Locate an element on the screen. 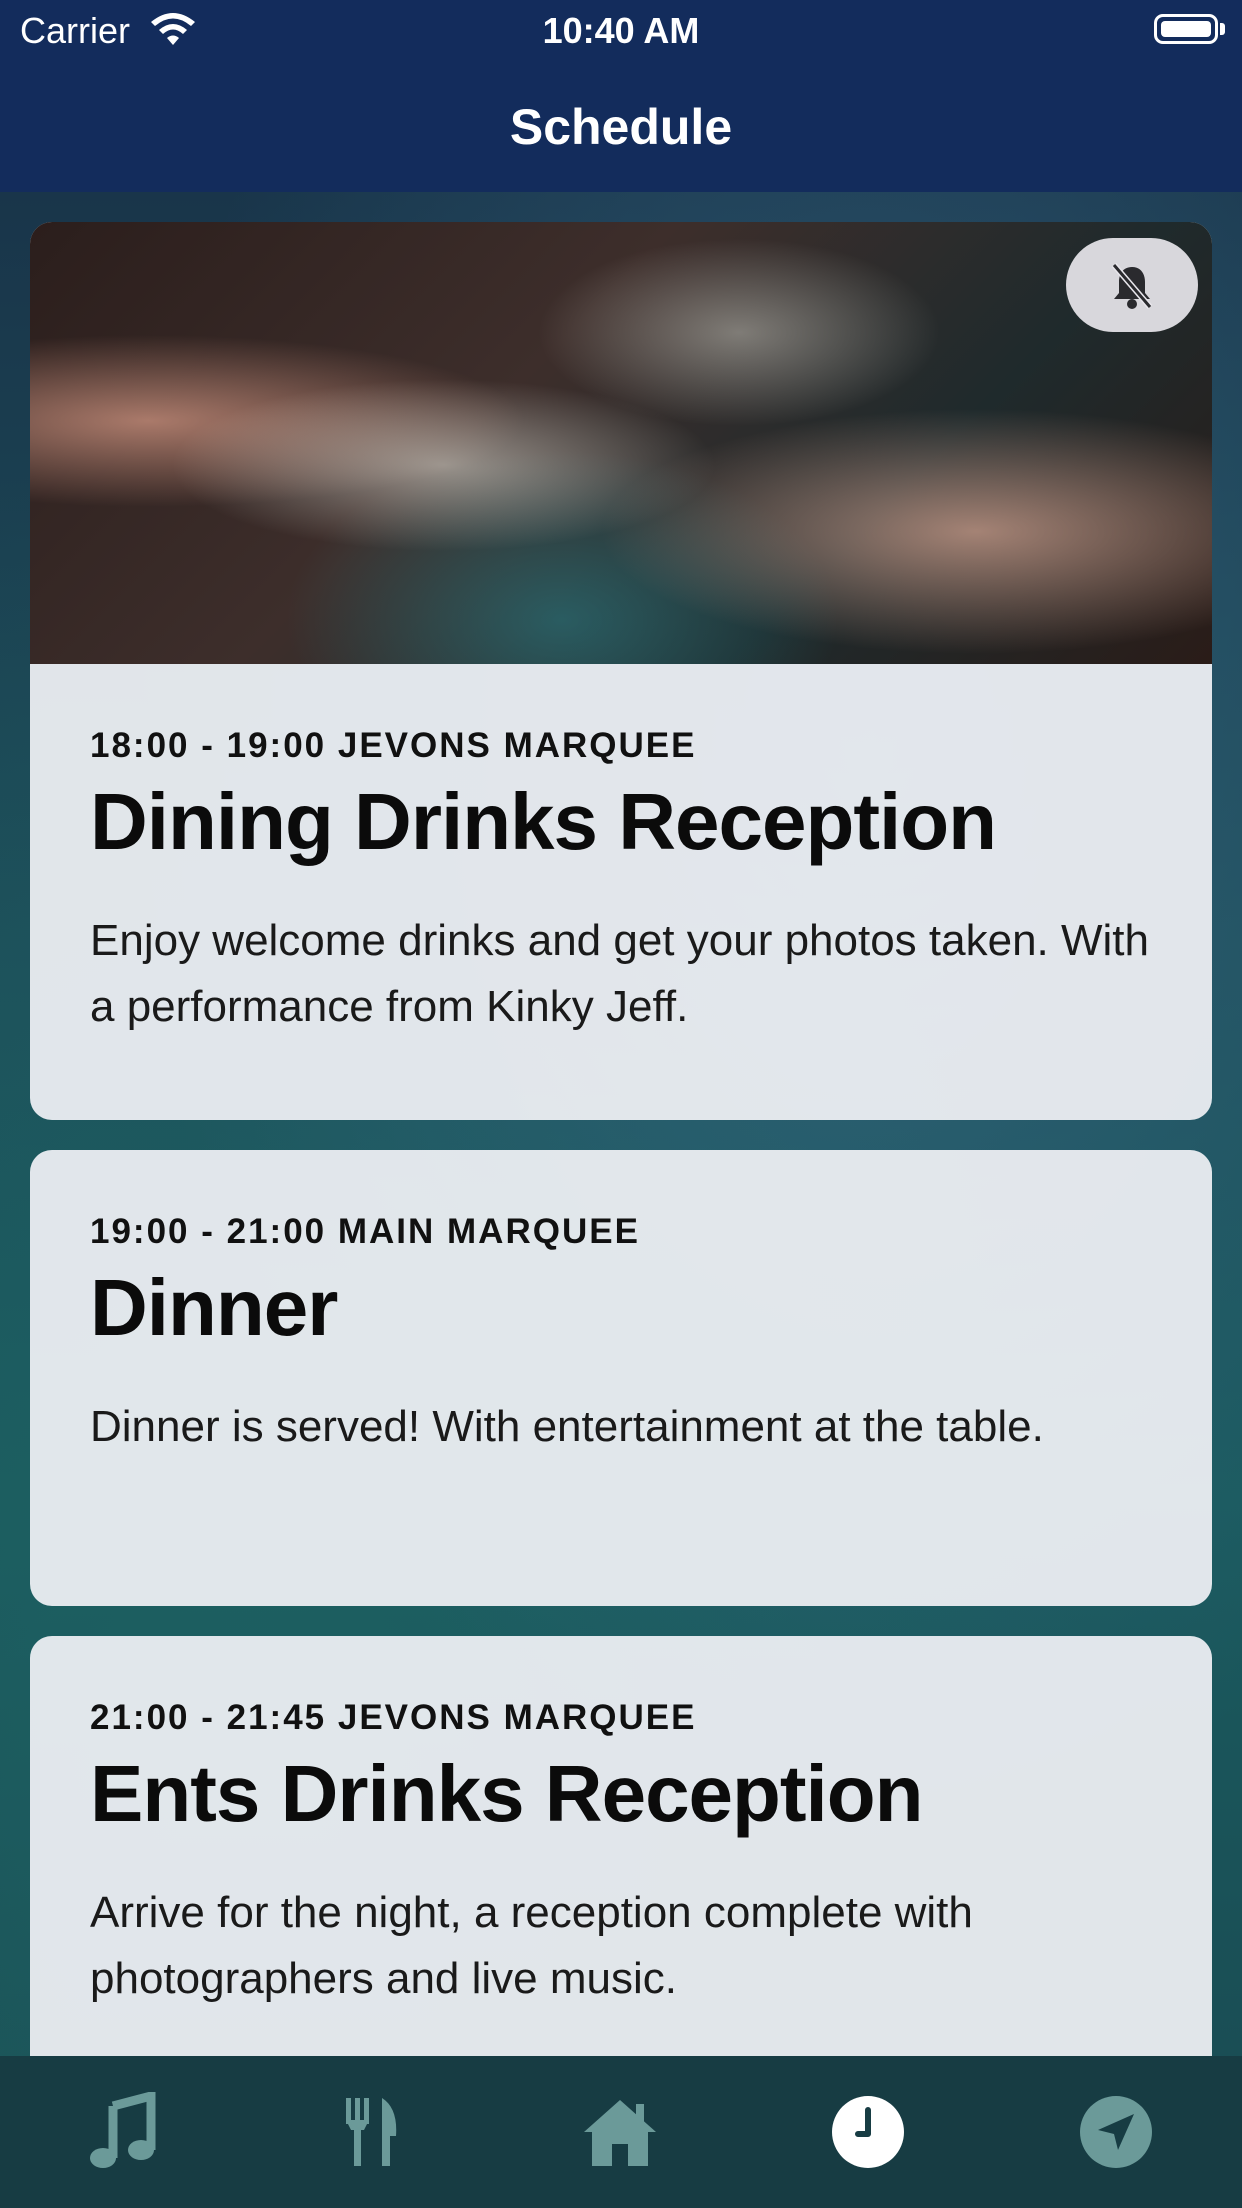 The height and width of the screenshot is (2208, 1242). page-title: Schedule is located at coordinates (621, 127).